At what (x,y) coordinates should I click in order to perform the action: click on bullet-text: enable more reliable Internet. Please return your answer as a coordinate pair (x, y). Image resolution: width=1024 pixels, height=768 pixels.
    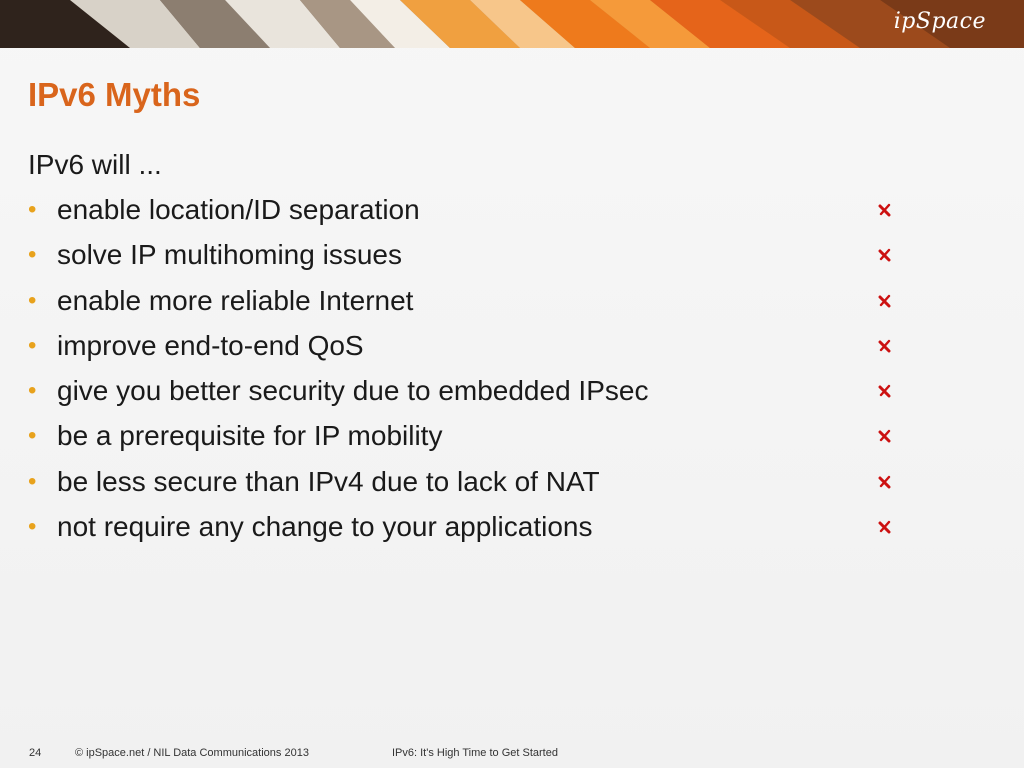
    Looking at the image, I should click on (235, 300).